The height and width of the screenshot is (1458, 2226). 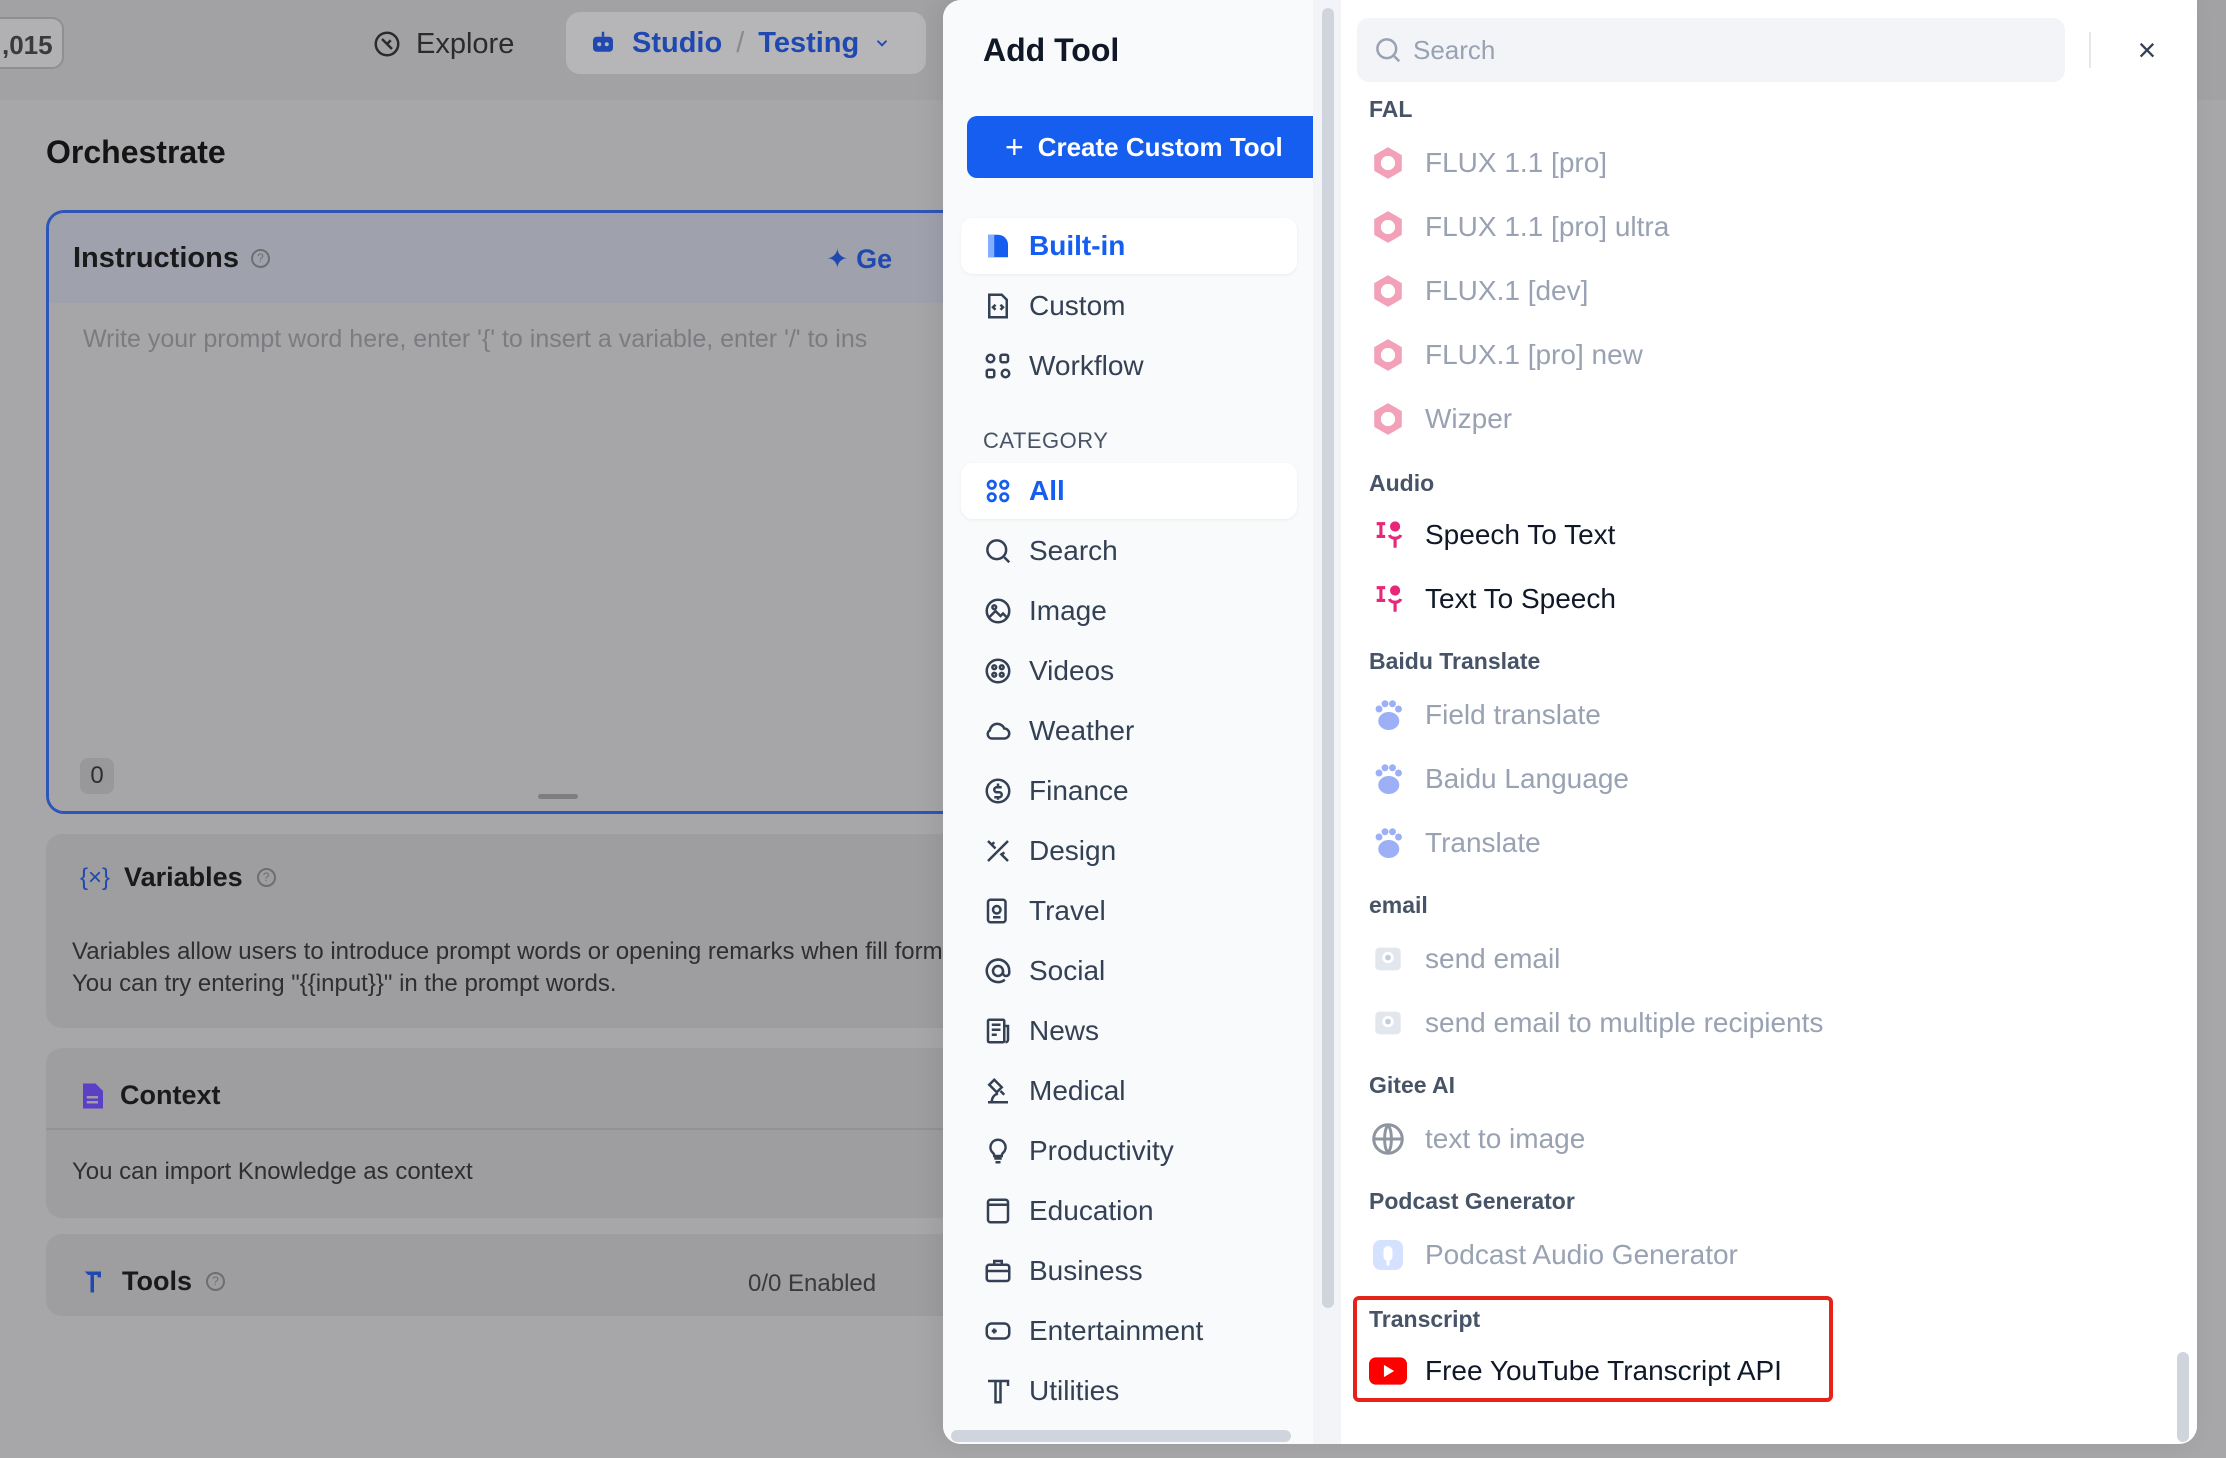 What do you see at coordinates (260, 258) in the screenshot?
I see `help-icon: ?` at bounding box center [260, 258].